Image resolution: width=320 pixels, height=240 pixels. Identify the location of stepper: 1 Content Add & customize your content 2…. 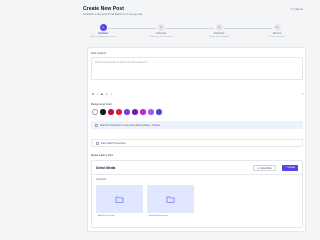
(193, 32).